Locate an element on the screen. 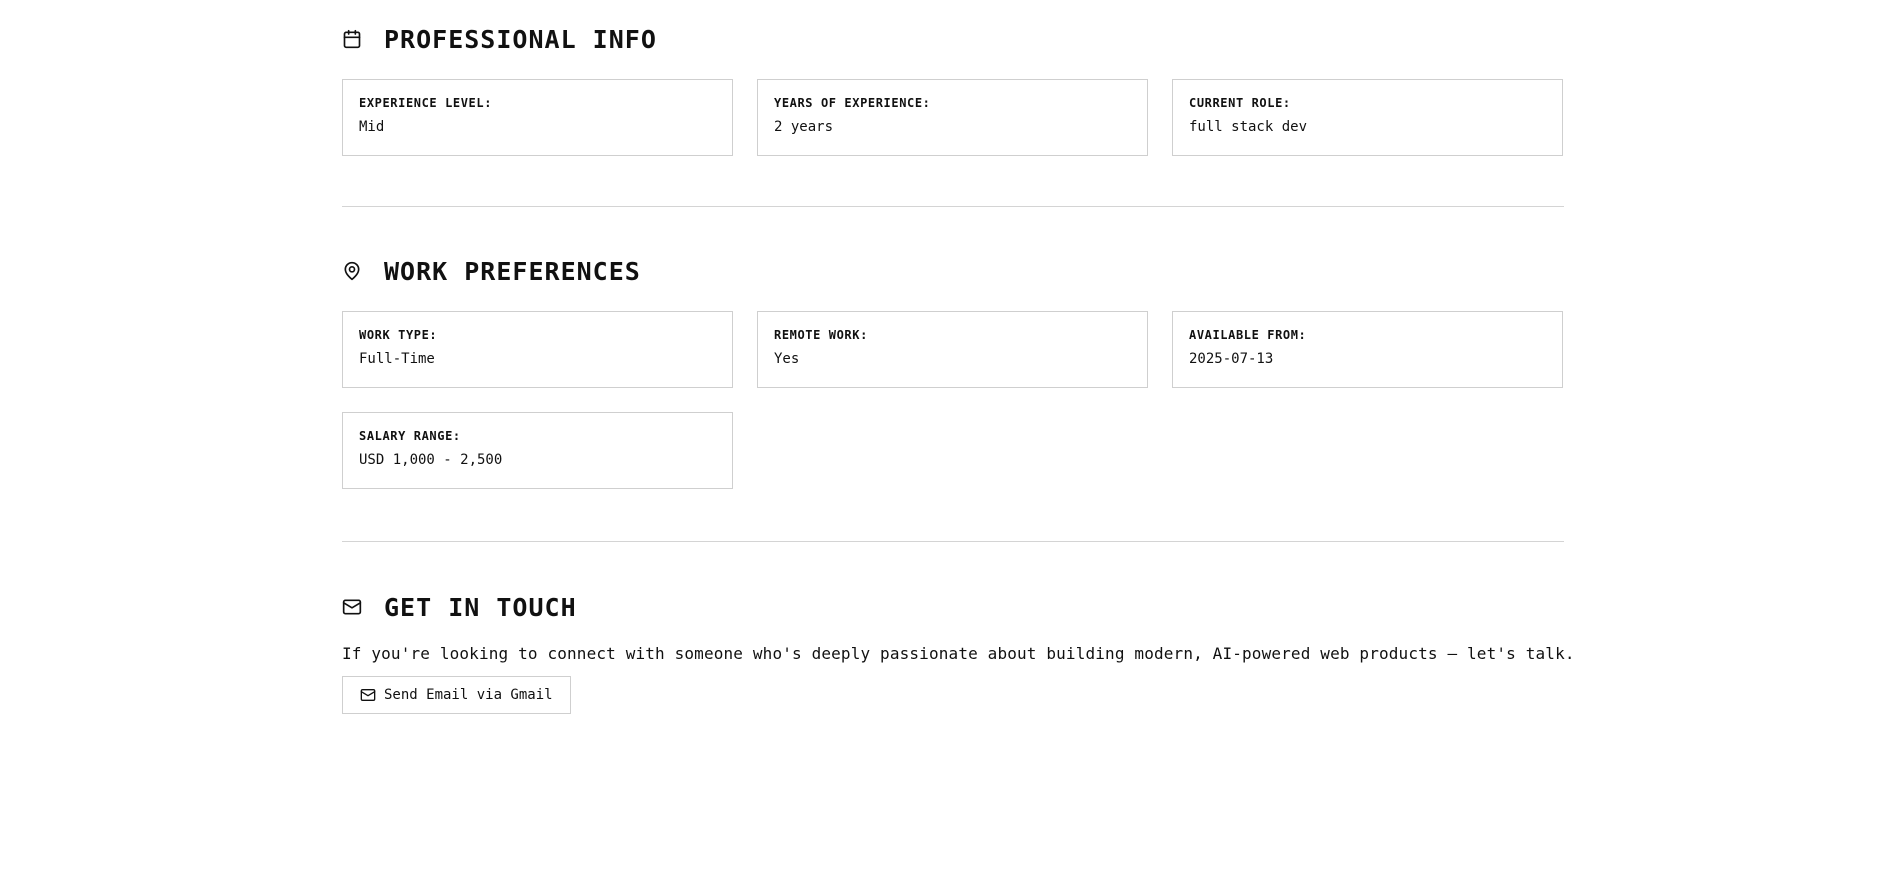  section-title: PROFESSIONAL INFO is located at coordinates (520, 39).